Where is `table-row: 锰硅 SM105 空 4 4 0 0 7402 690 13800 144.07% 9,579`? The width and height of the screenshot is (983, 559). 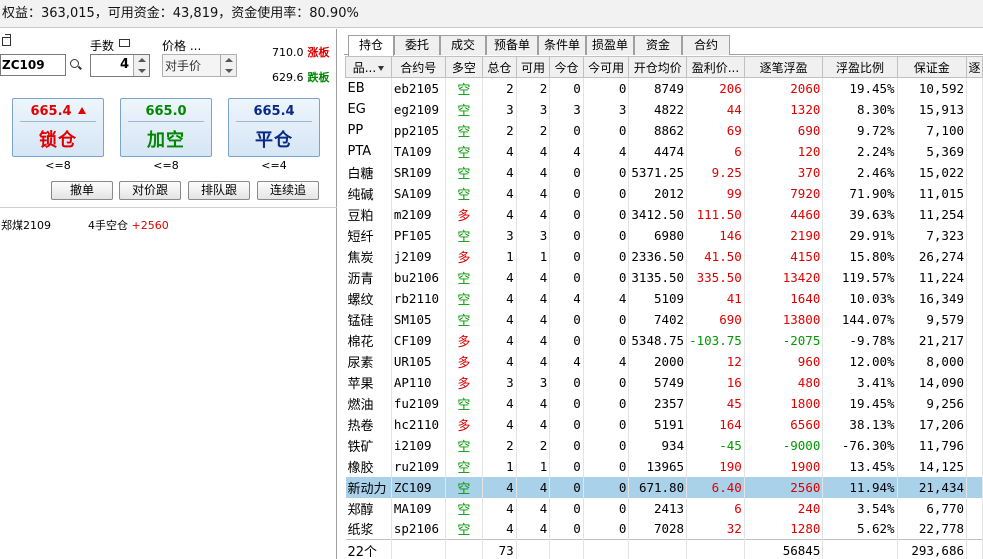
table-row: 锰硅 SM105 空 4 4 0 0 7402 690 13800 144.07% 9,579 is located at coordinates (664, 319).